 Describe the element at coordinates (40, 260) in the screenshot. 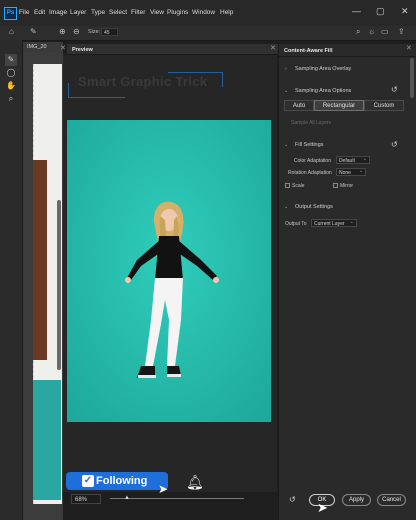

I see `cabinet-shape` at that location.